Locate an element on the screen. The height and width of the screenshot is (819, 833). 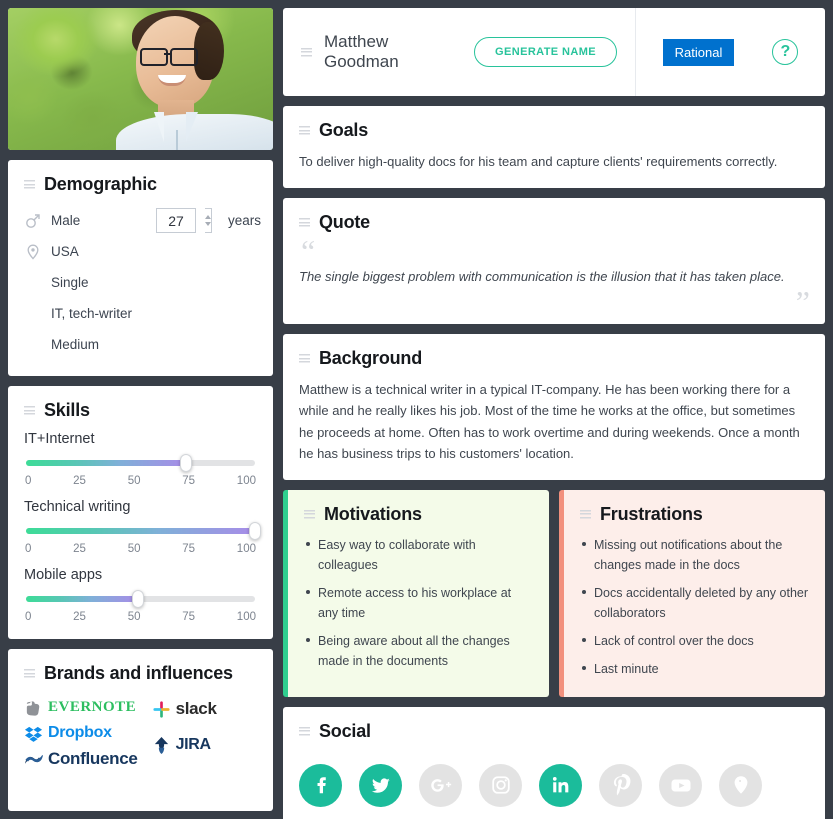
persona-header-card: Matthew Goodman GENERATE NAME Rational ? is located at coordinates (554, 52).